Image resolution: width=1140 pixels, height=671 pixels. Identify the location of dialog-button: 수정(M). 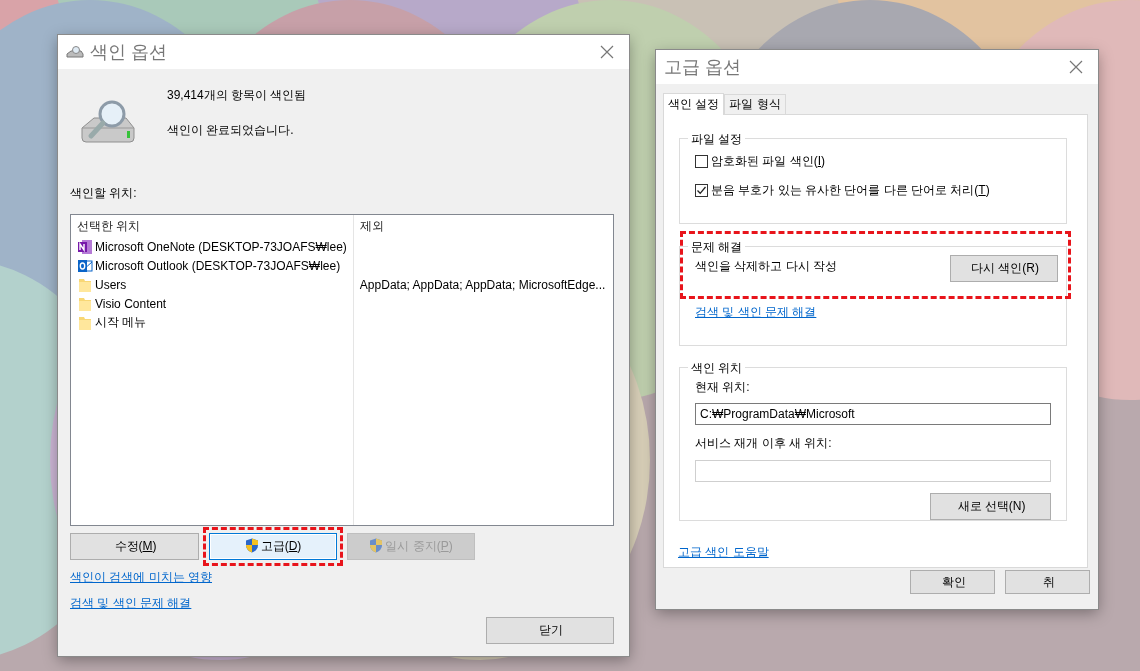
(134, 546).